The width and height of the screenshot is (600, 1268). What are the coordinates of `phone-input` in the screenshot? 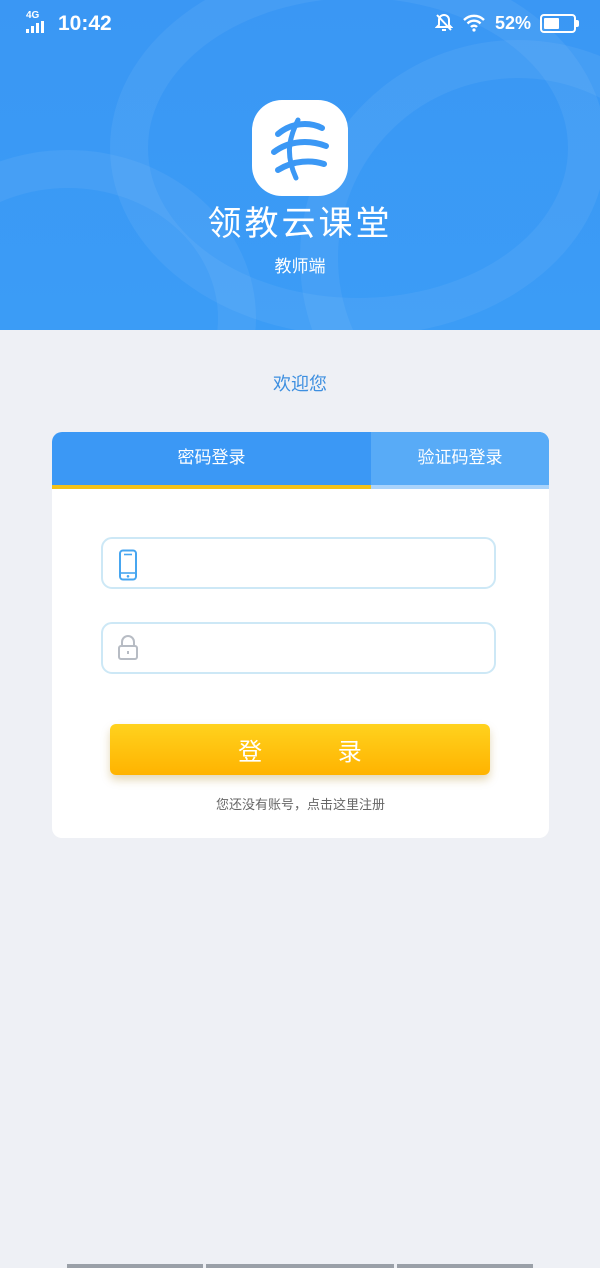 It's located at (317, 564).